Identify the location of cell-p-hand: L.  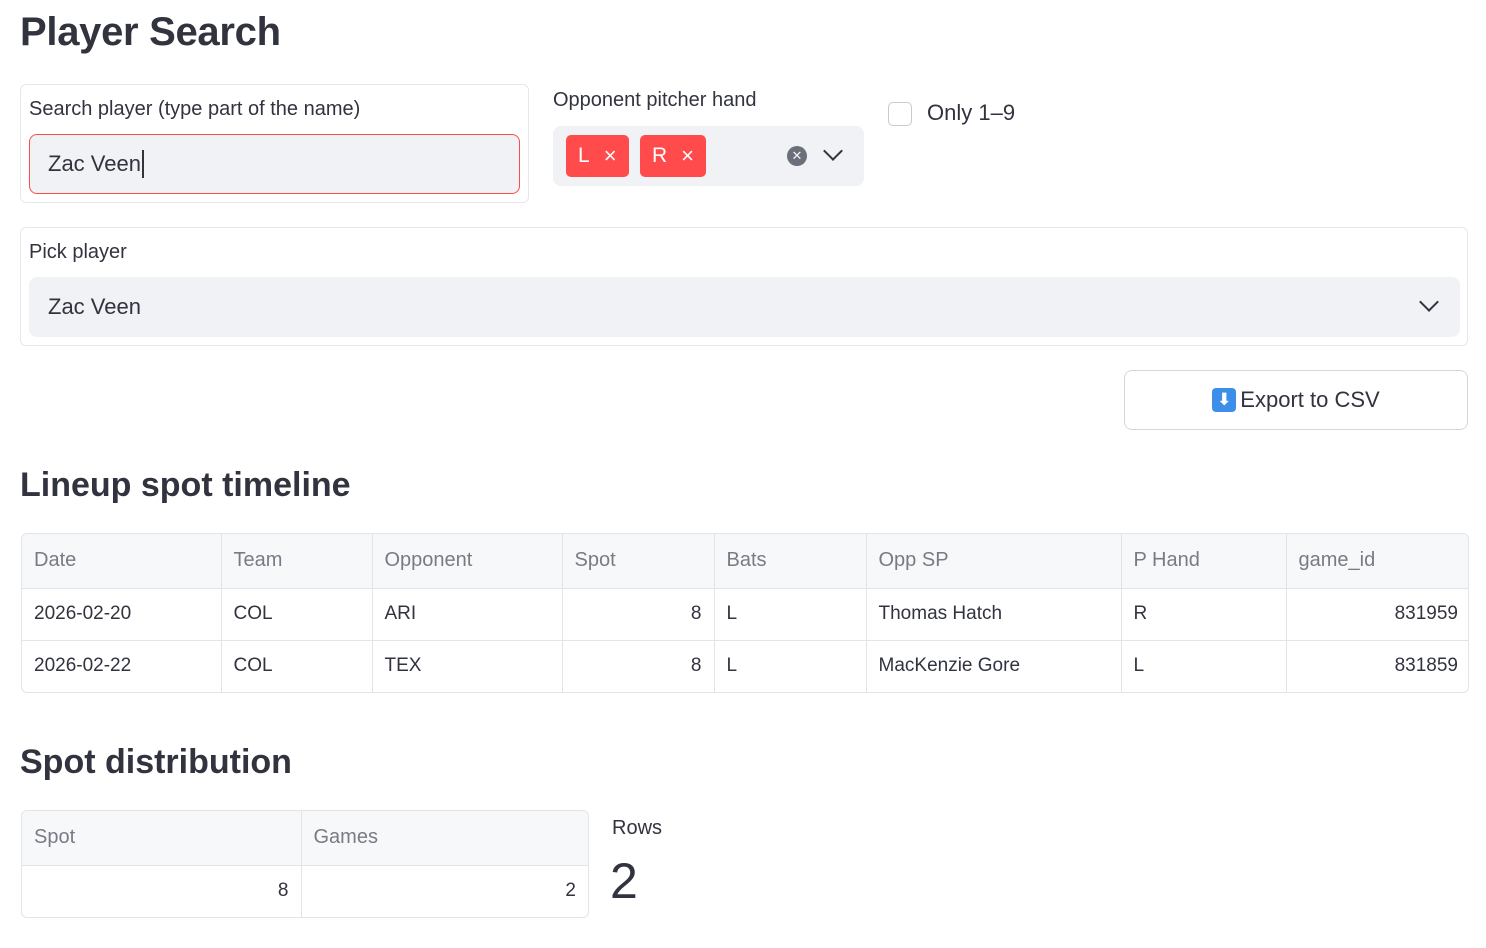
(1204, 666).